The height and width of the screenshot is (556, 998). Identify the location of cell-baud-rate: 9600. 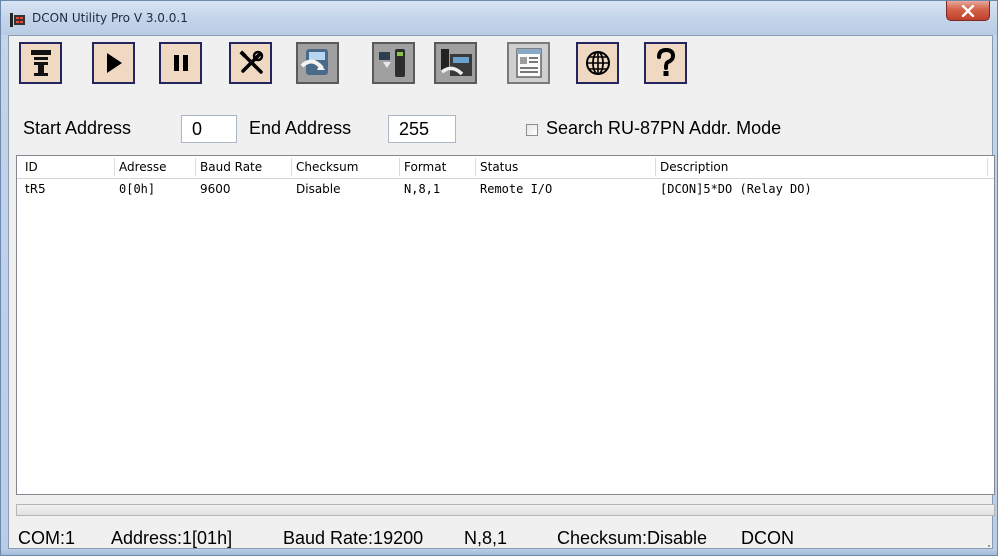
(215, 189).